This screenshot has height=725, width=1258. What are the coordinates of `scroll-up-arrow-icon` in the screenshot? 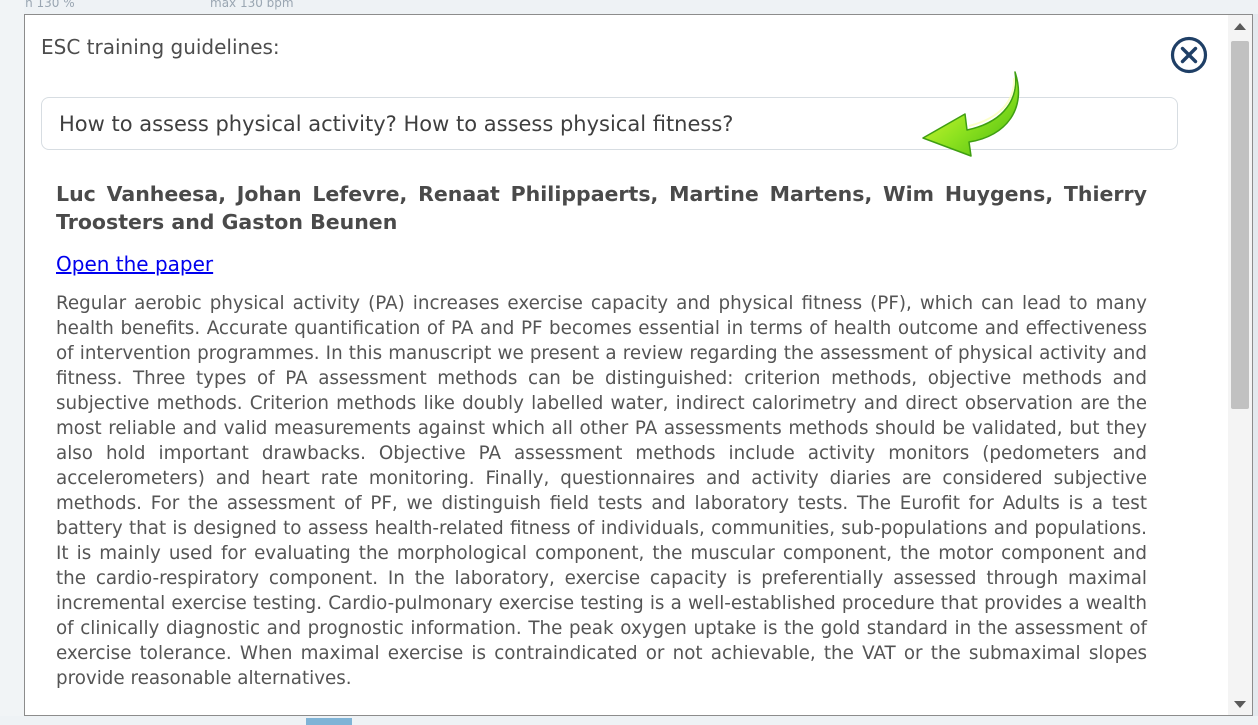 It's located at (1240, 26).